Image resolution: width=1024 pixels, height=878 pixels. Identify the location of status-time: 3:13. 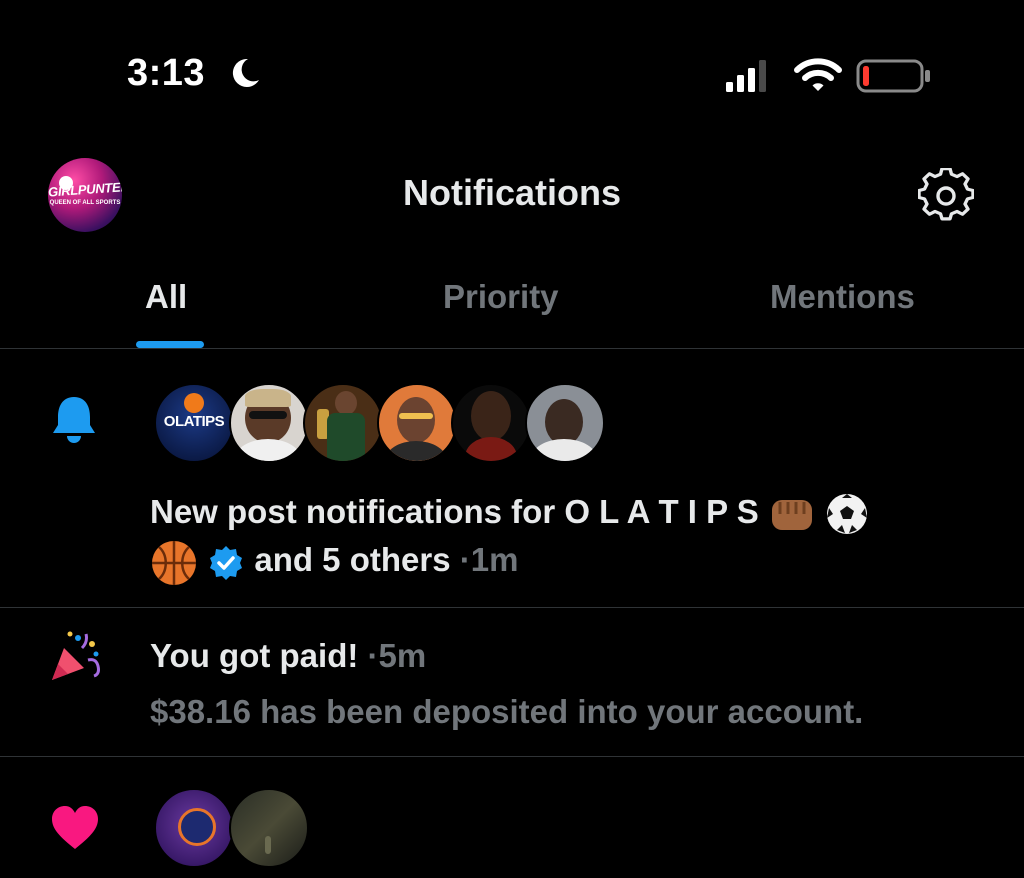
(166, 73).